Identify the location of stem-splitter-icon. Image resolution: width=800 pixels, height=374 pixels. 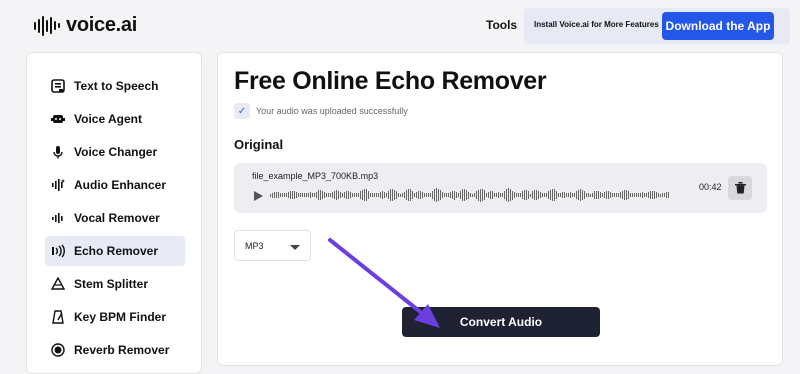
(58, 284).